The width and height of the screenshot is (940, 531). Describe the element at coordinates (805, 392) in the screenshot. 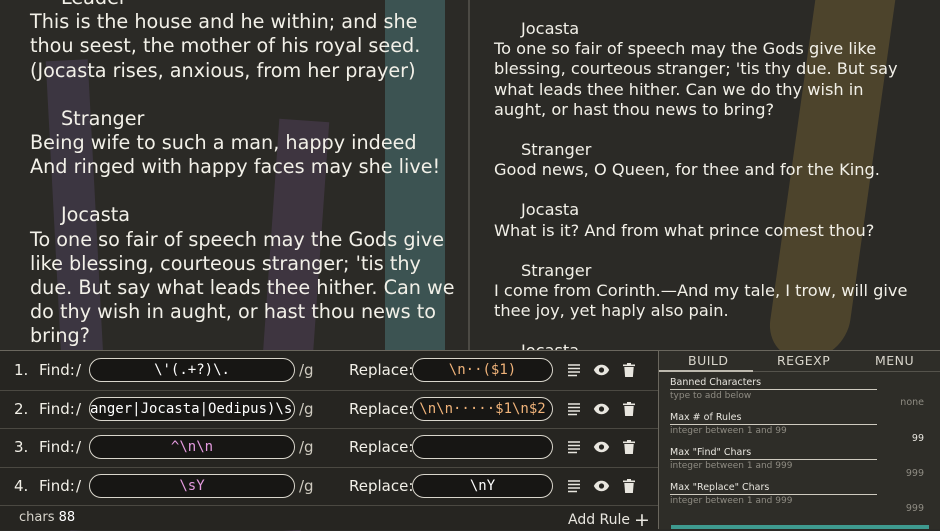

I see `field-banned-characters: Banned Characters type to add below none` at that location.